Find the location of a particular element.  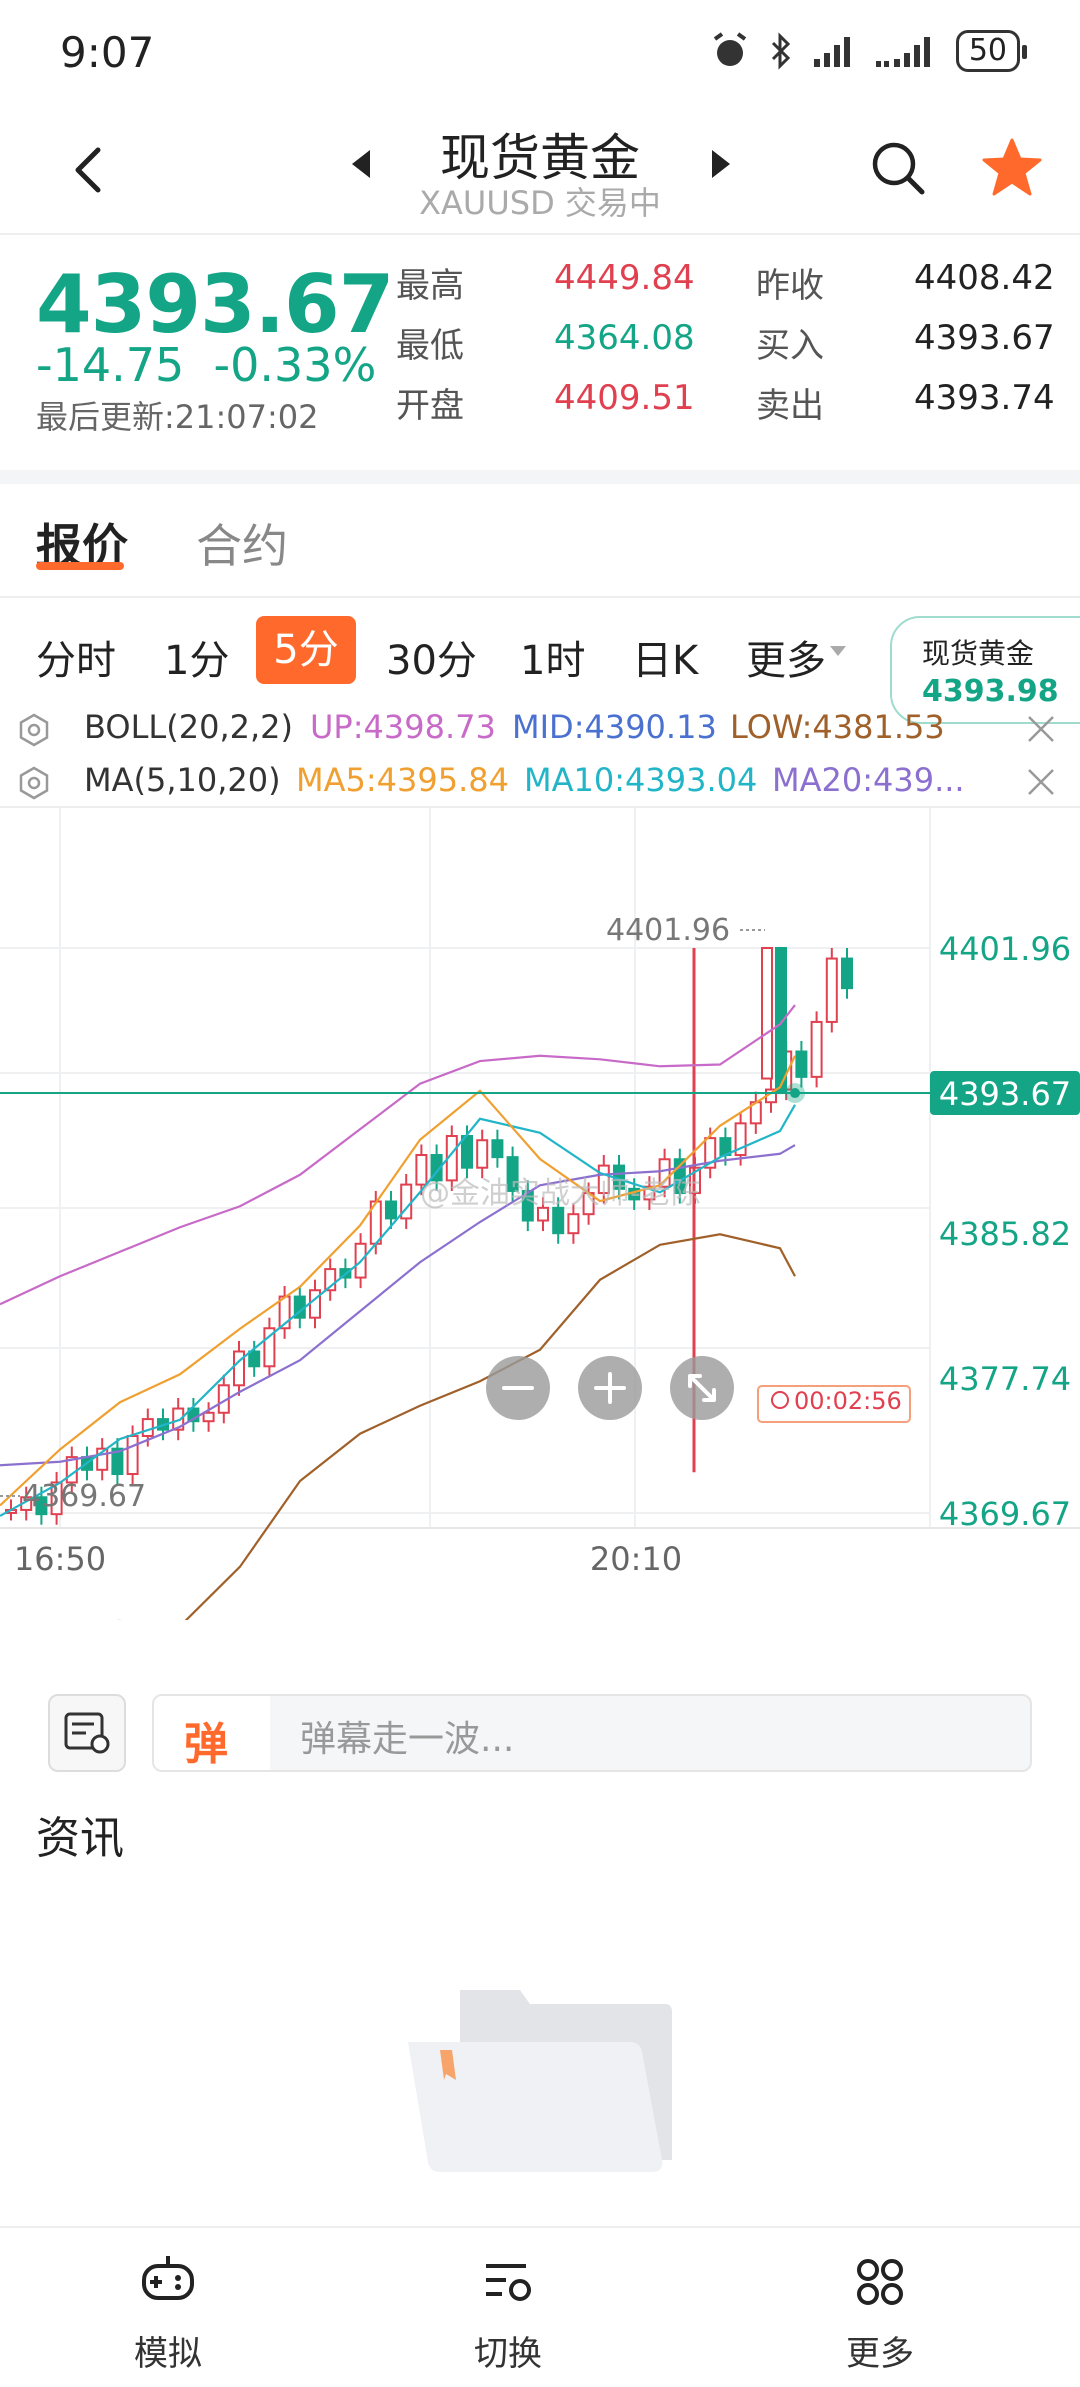

timer-text: 00:02:56 is located at coordinates (848, 1401).